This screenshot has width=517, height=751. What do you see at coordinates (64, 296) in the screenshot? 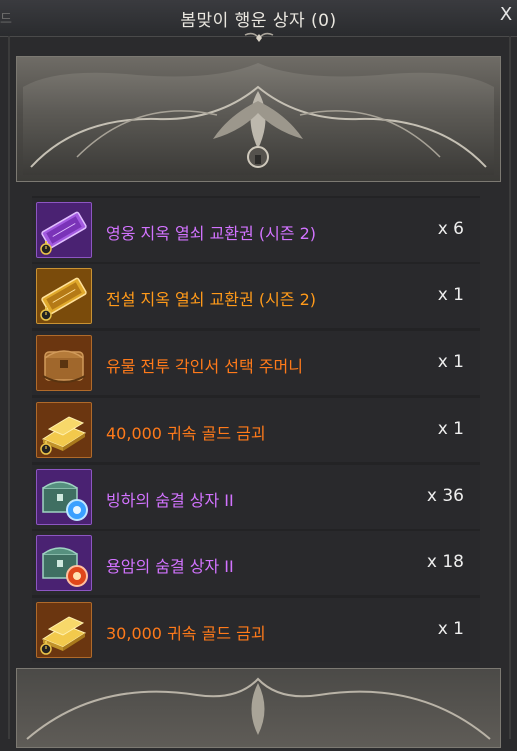
I see `gold-ticket-icon` at bounding box center [64, 296].